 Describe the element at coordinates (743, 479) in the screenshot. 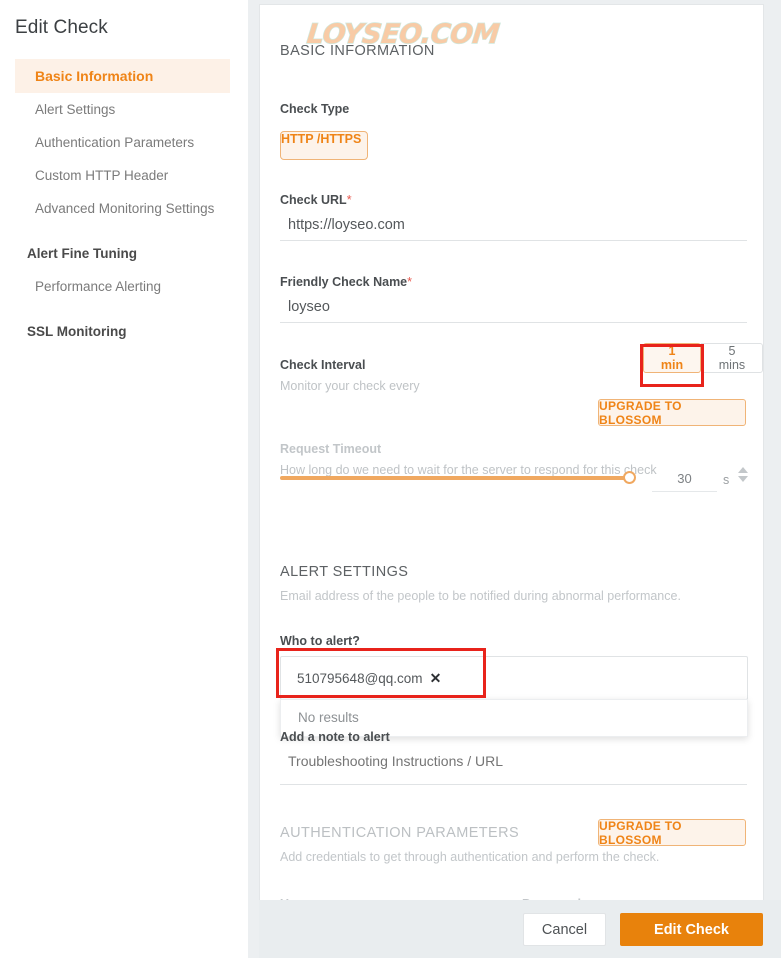

I see `stepper-down-icon` at that location.